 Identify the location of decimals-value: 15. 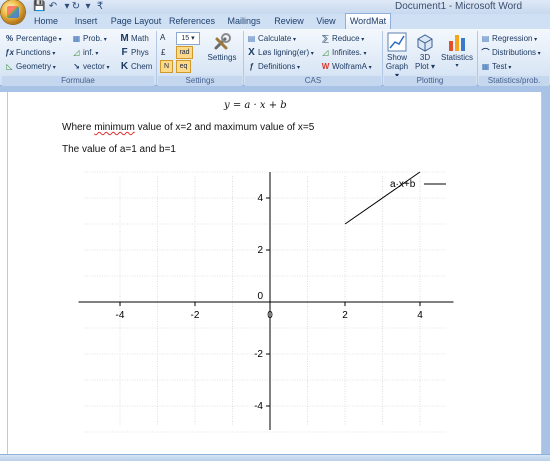
(185, 38).